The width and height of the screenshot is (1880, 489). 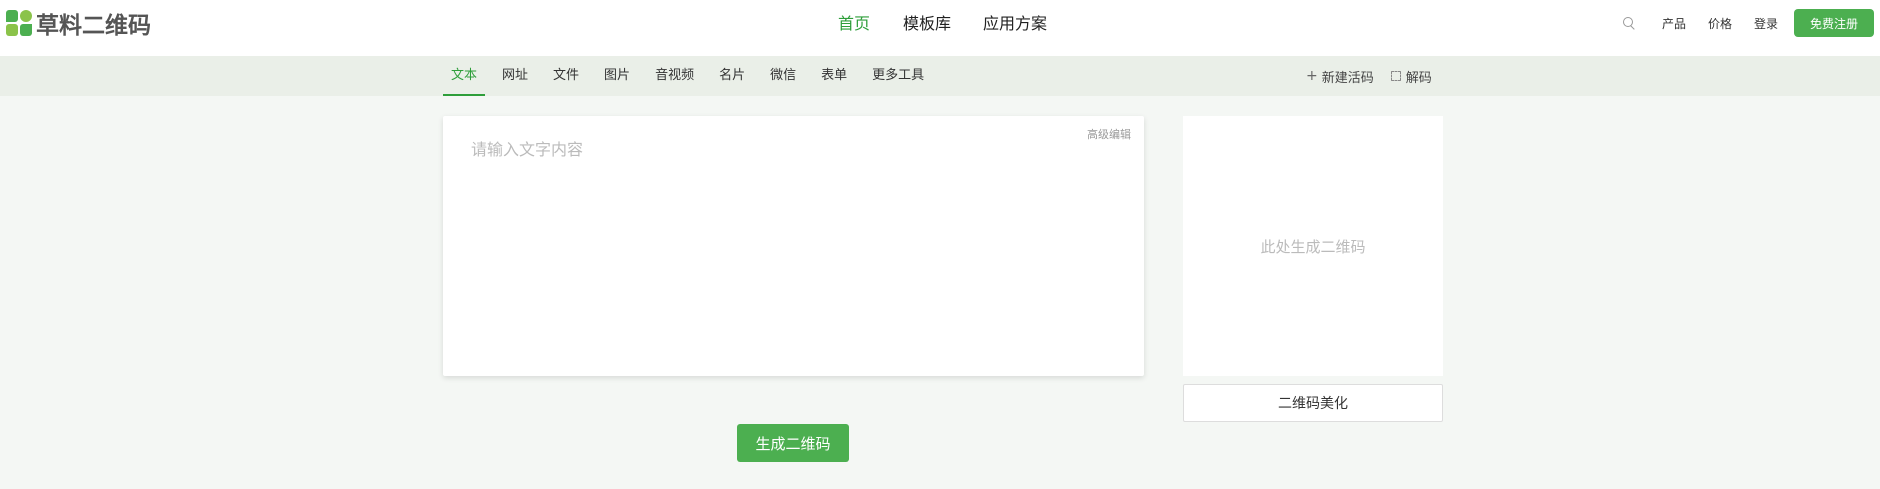 I want to click on generate-qr-button: 生成二维码, so click(x=793, y=443).